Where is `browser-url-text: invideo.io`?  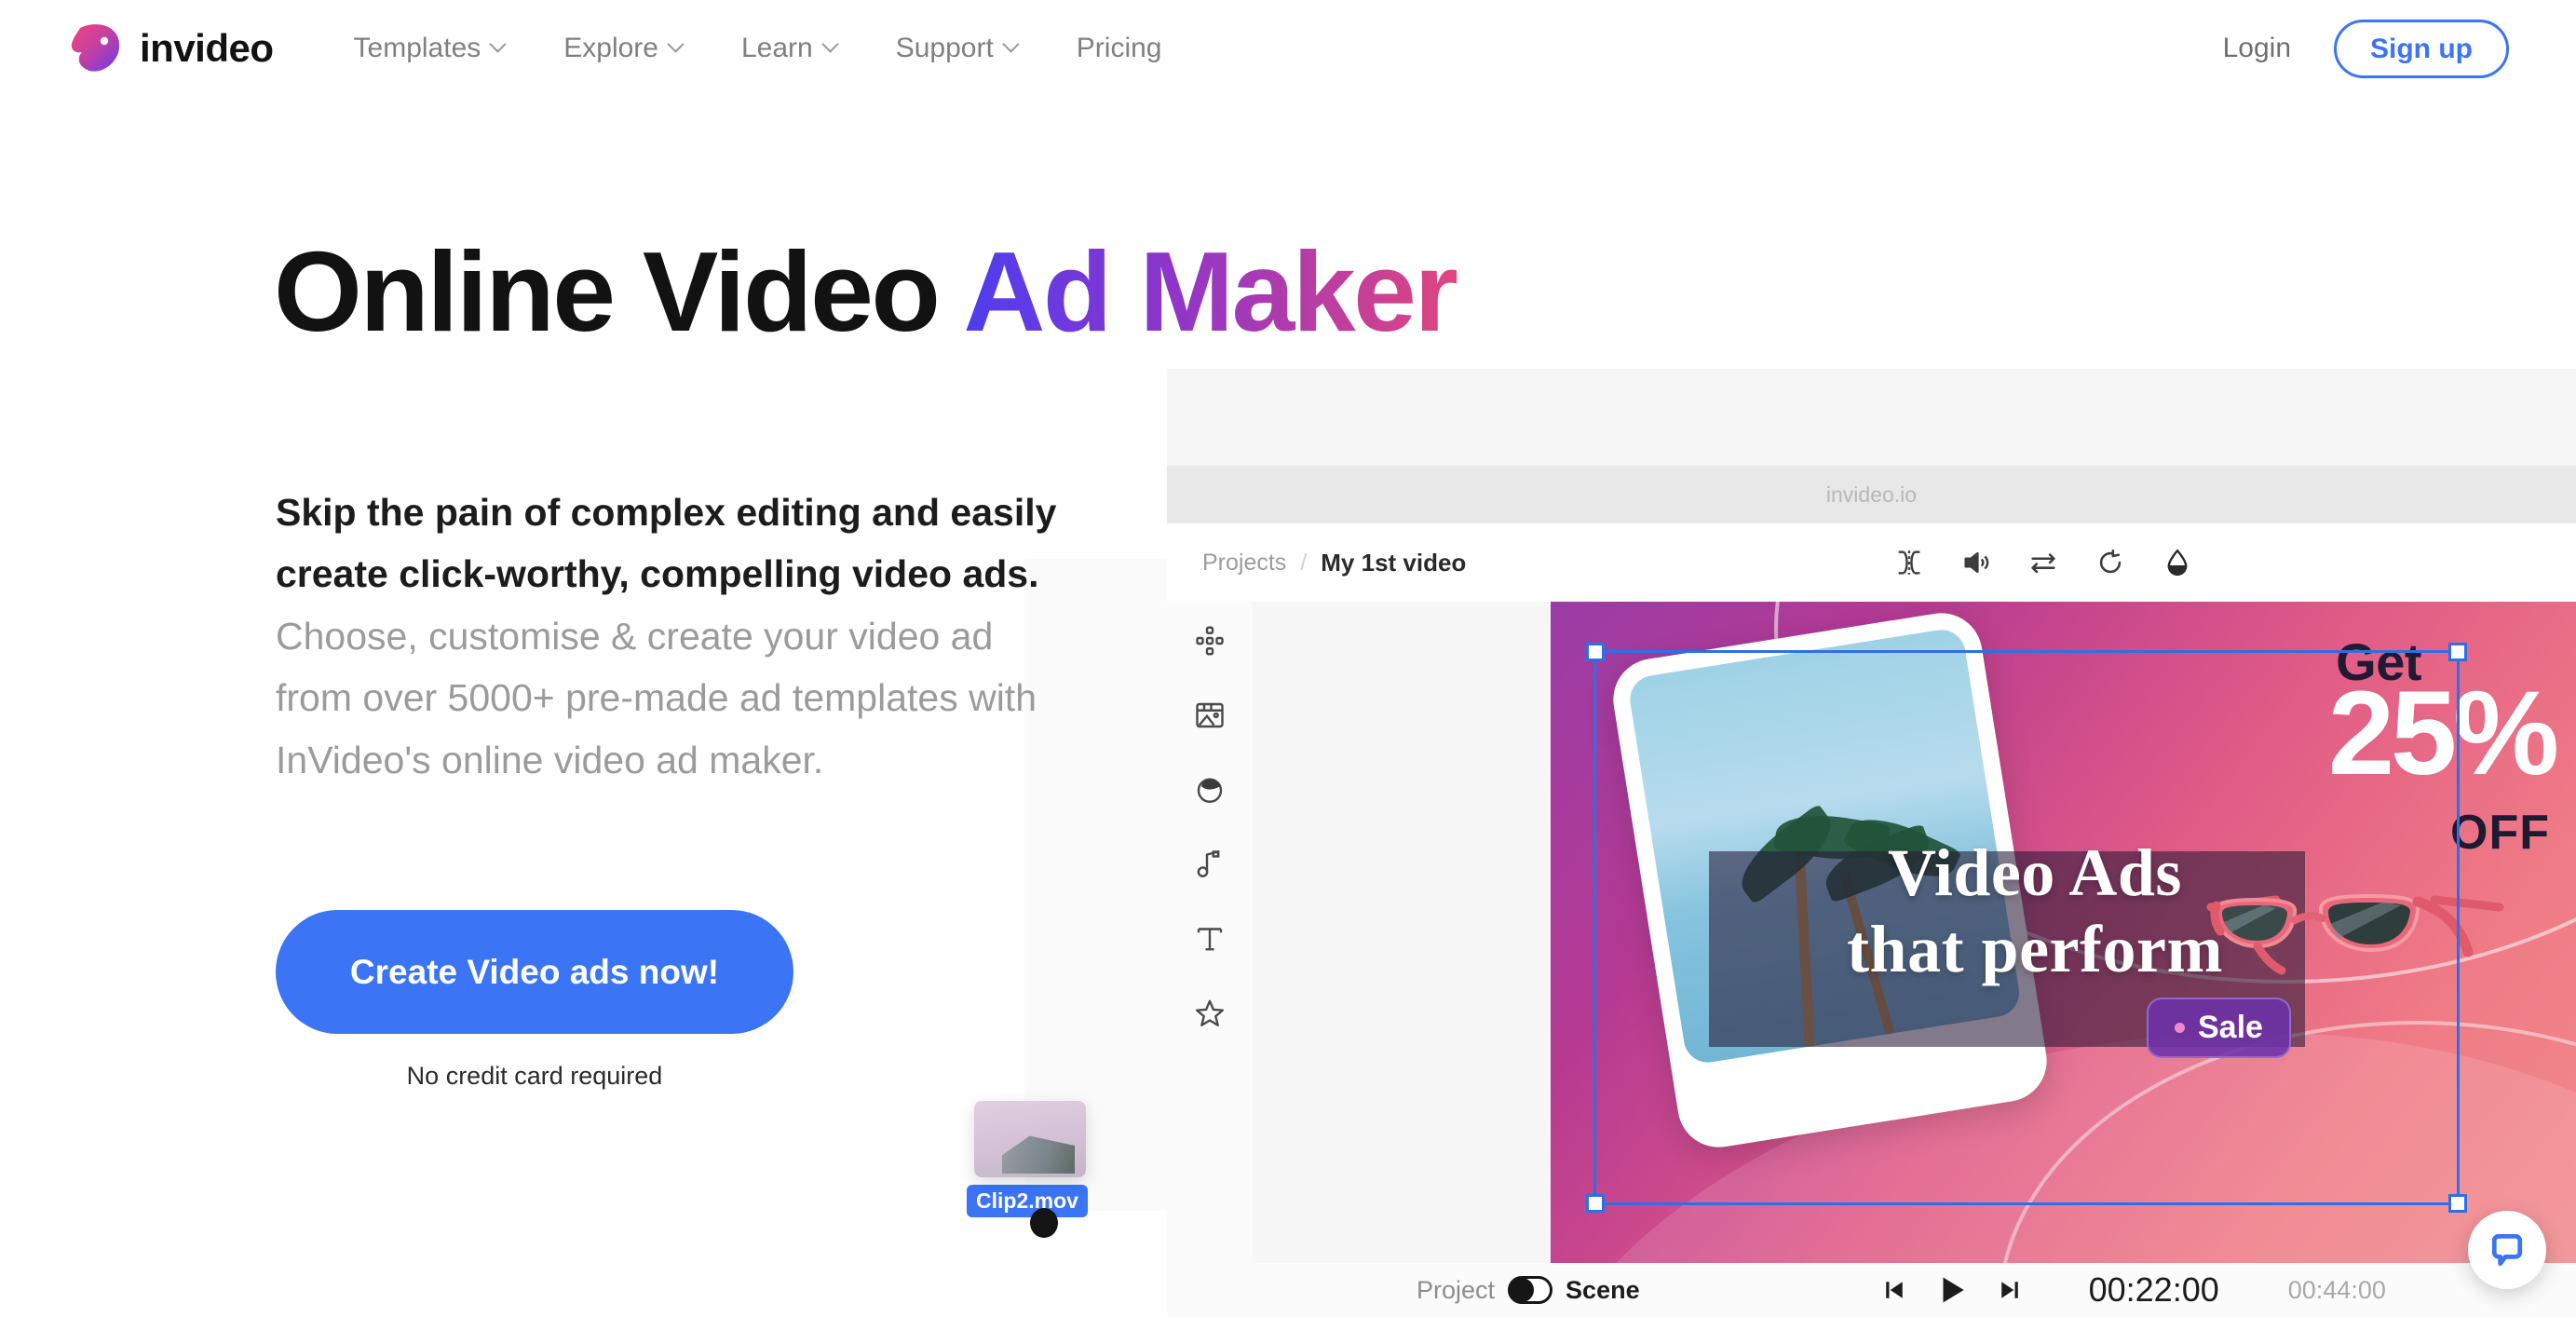
browser-url-text: invideo.io is located at coordinates (1871, 495).